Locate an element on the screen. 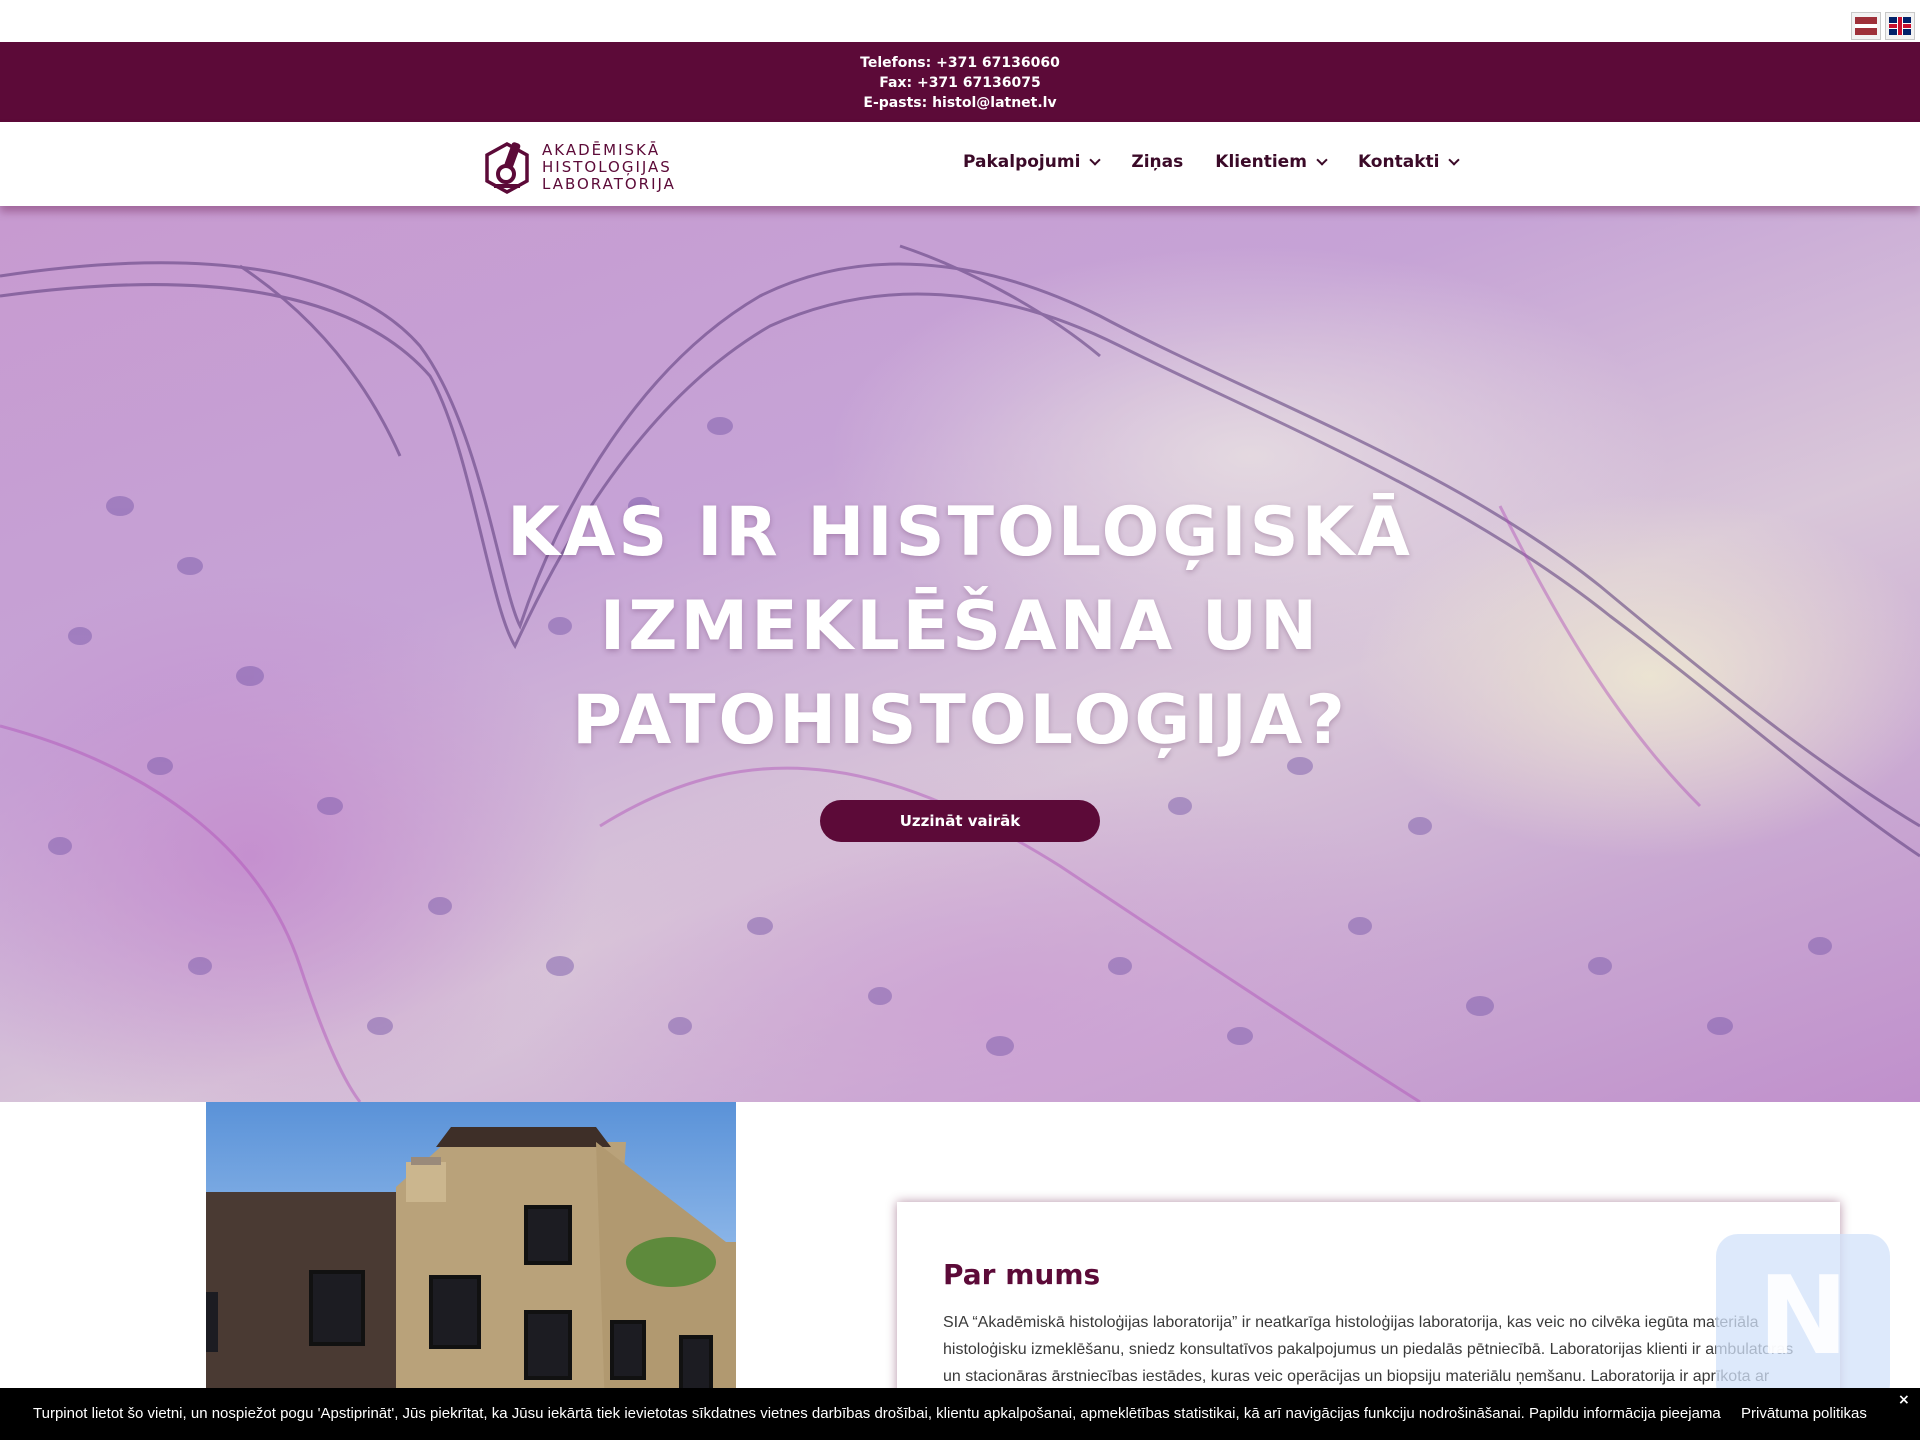 The image size is (1920, 1440). learn-more-button: Uzzināt vairāk is located at coordinates (960, 821).